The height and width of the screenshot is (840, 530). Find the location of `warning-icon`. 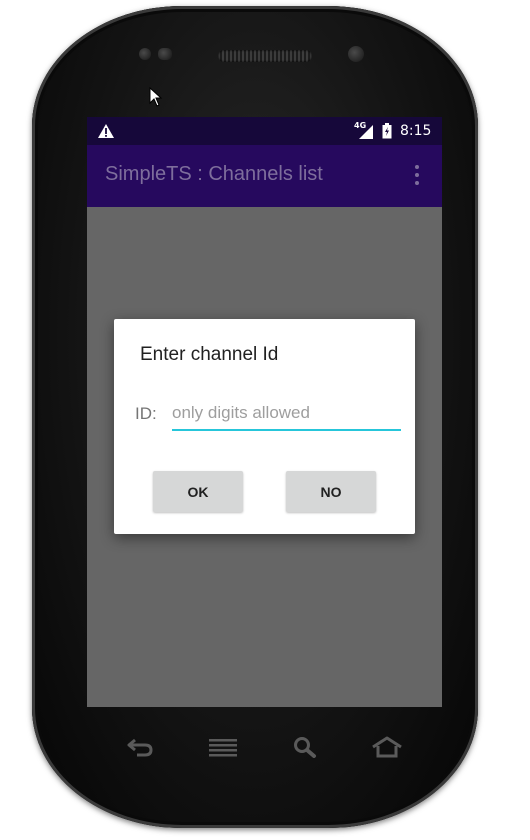

warning-icon is located at coordinates (106, 131).